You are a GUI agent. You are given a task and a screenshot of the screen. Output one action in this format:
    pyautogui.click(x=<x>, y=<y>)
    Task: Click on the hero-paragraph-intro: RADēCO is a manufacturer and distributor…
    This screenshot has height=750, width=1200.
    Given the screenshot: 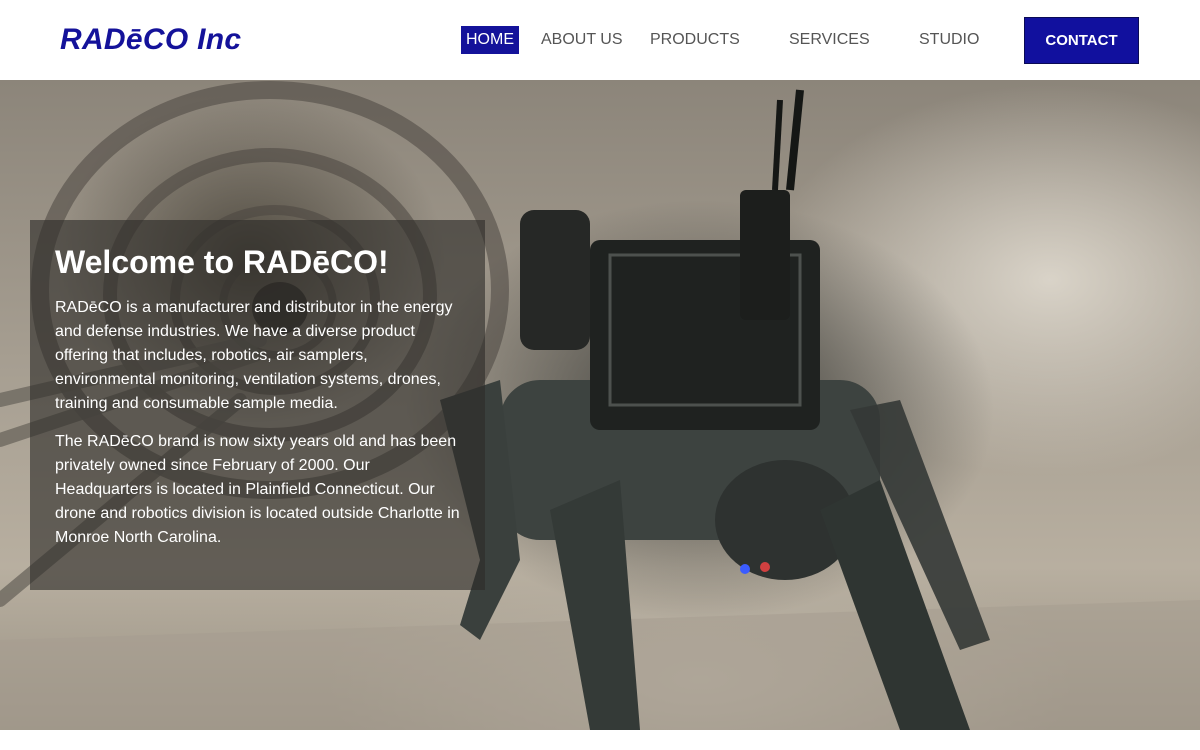 What is the action you would take?
    pyautogui.click(x=254, y=355)
    